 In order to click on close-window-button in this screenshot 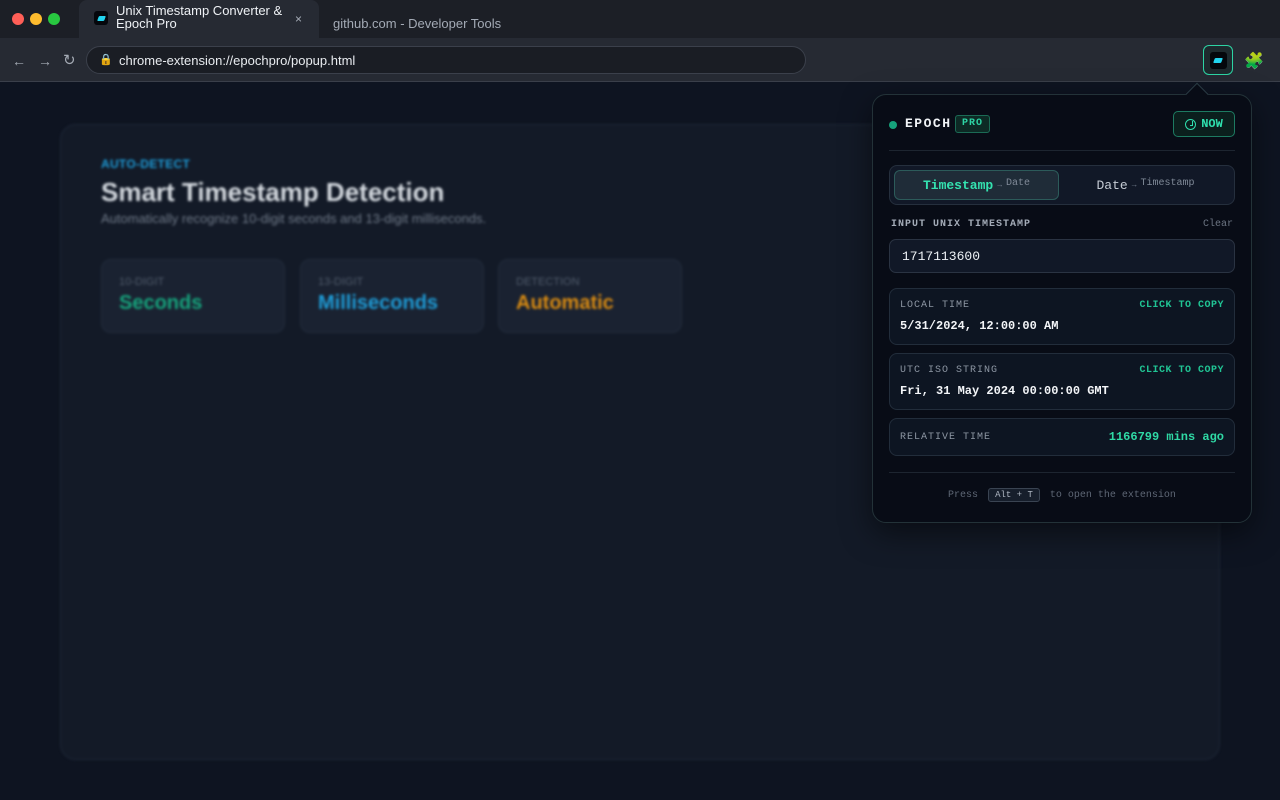, I will do `click(18, 19)`.